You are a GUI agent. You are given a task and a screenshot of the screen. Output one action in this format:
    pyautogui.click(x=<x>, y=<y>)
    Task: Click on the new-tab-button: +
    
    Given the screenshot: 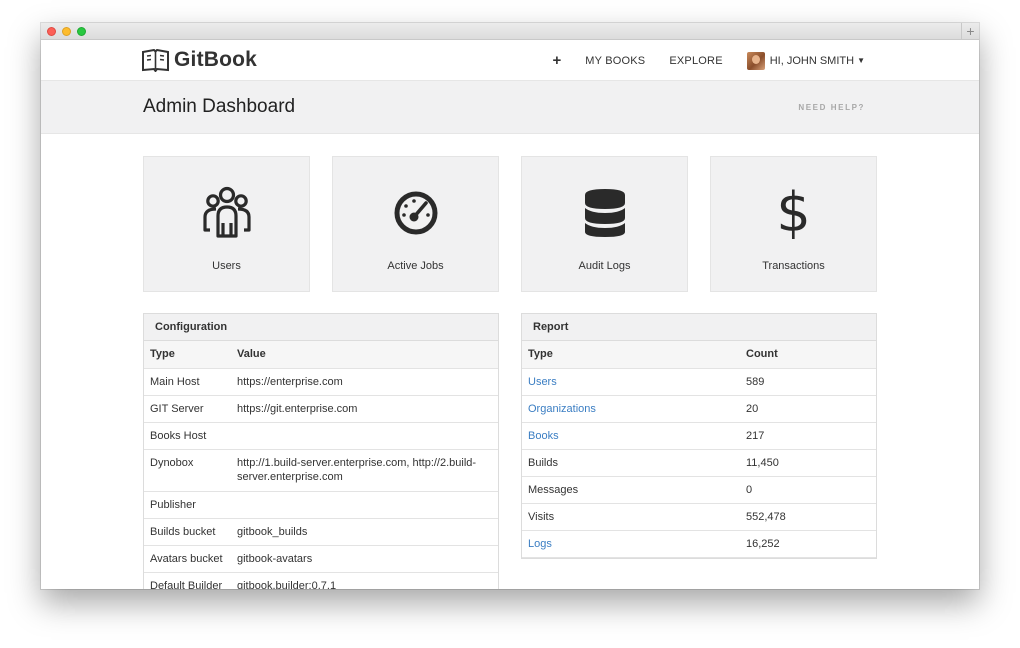 What is the action you would take?
    pyautogui.click(x=970, y=31)
    